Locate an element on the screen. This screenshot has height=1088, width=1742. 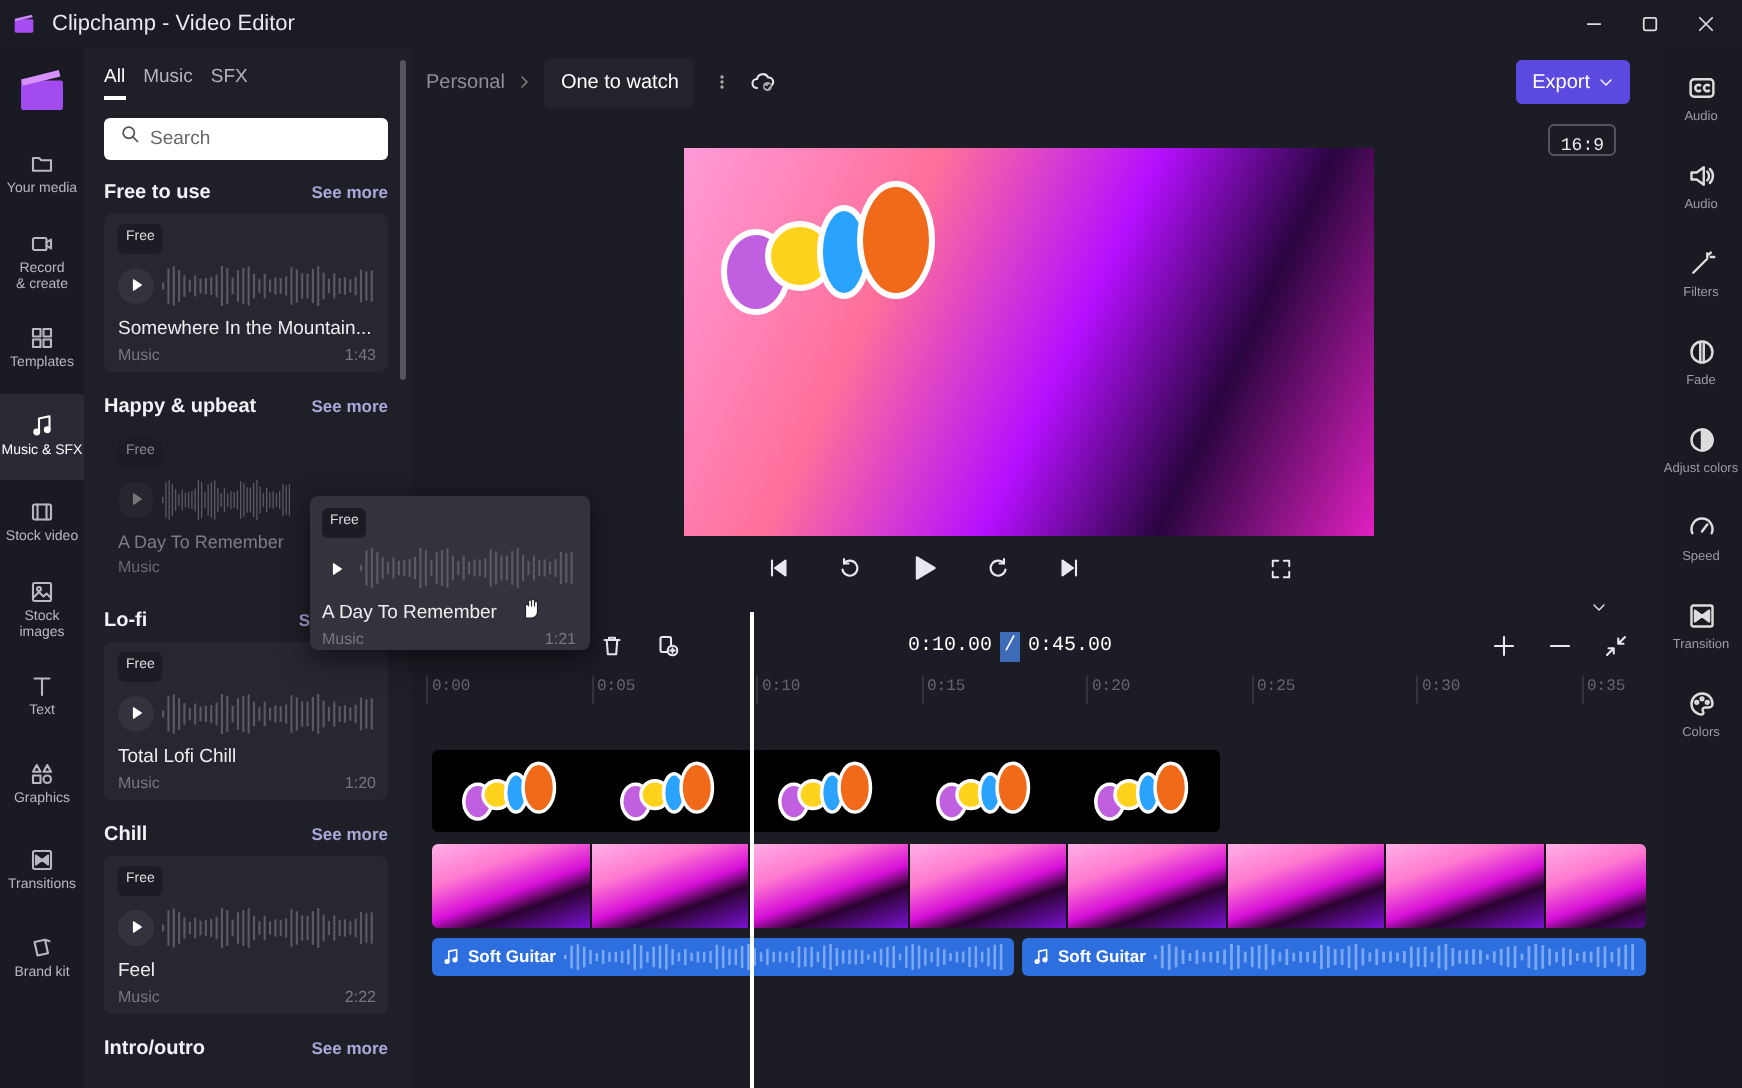
fit-icon is located at coordinates (1616, 646).